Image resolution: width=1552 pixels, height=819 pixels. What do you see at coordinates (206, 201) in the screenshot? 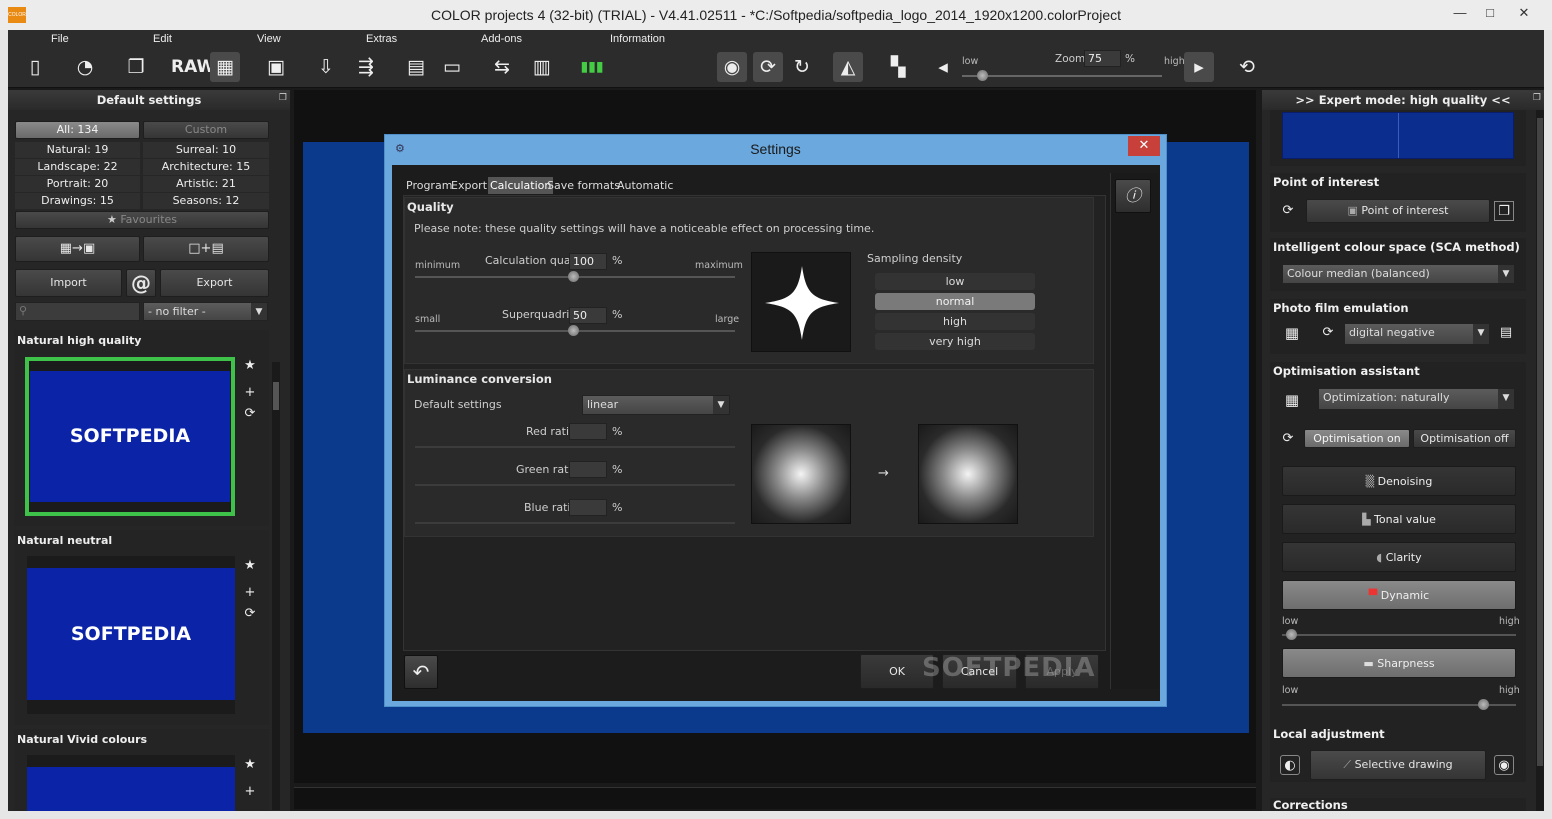
I see `filter-seasons: Seasons: 12` at bounding box center [206, 201].